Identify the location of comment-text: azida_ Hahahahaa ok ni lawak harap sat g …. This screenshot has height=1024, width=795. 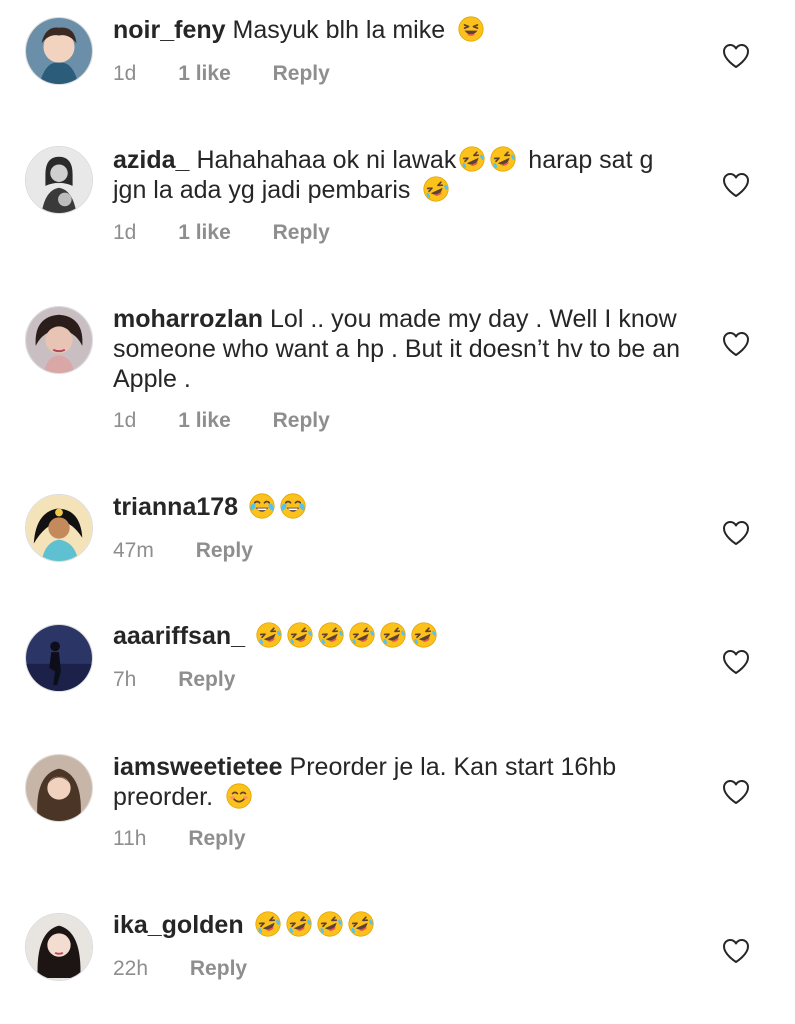
(398, 175).